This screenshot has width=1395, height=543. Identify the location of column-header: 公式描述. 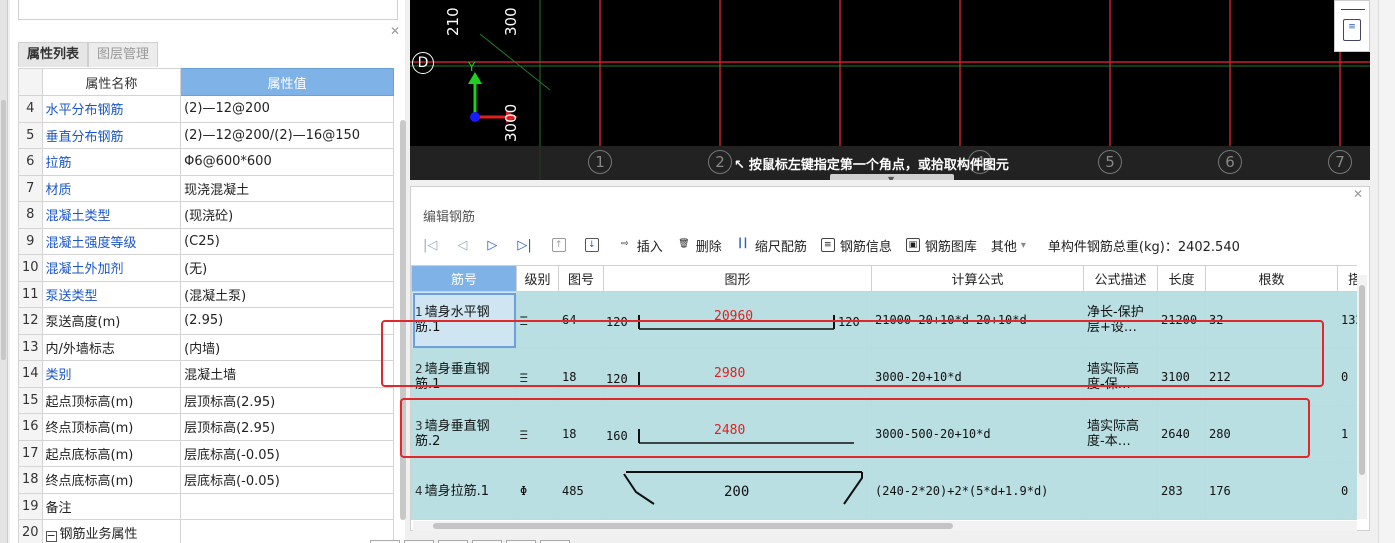
(1120, 278).